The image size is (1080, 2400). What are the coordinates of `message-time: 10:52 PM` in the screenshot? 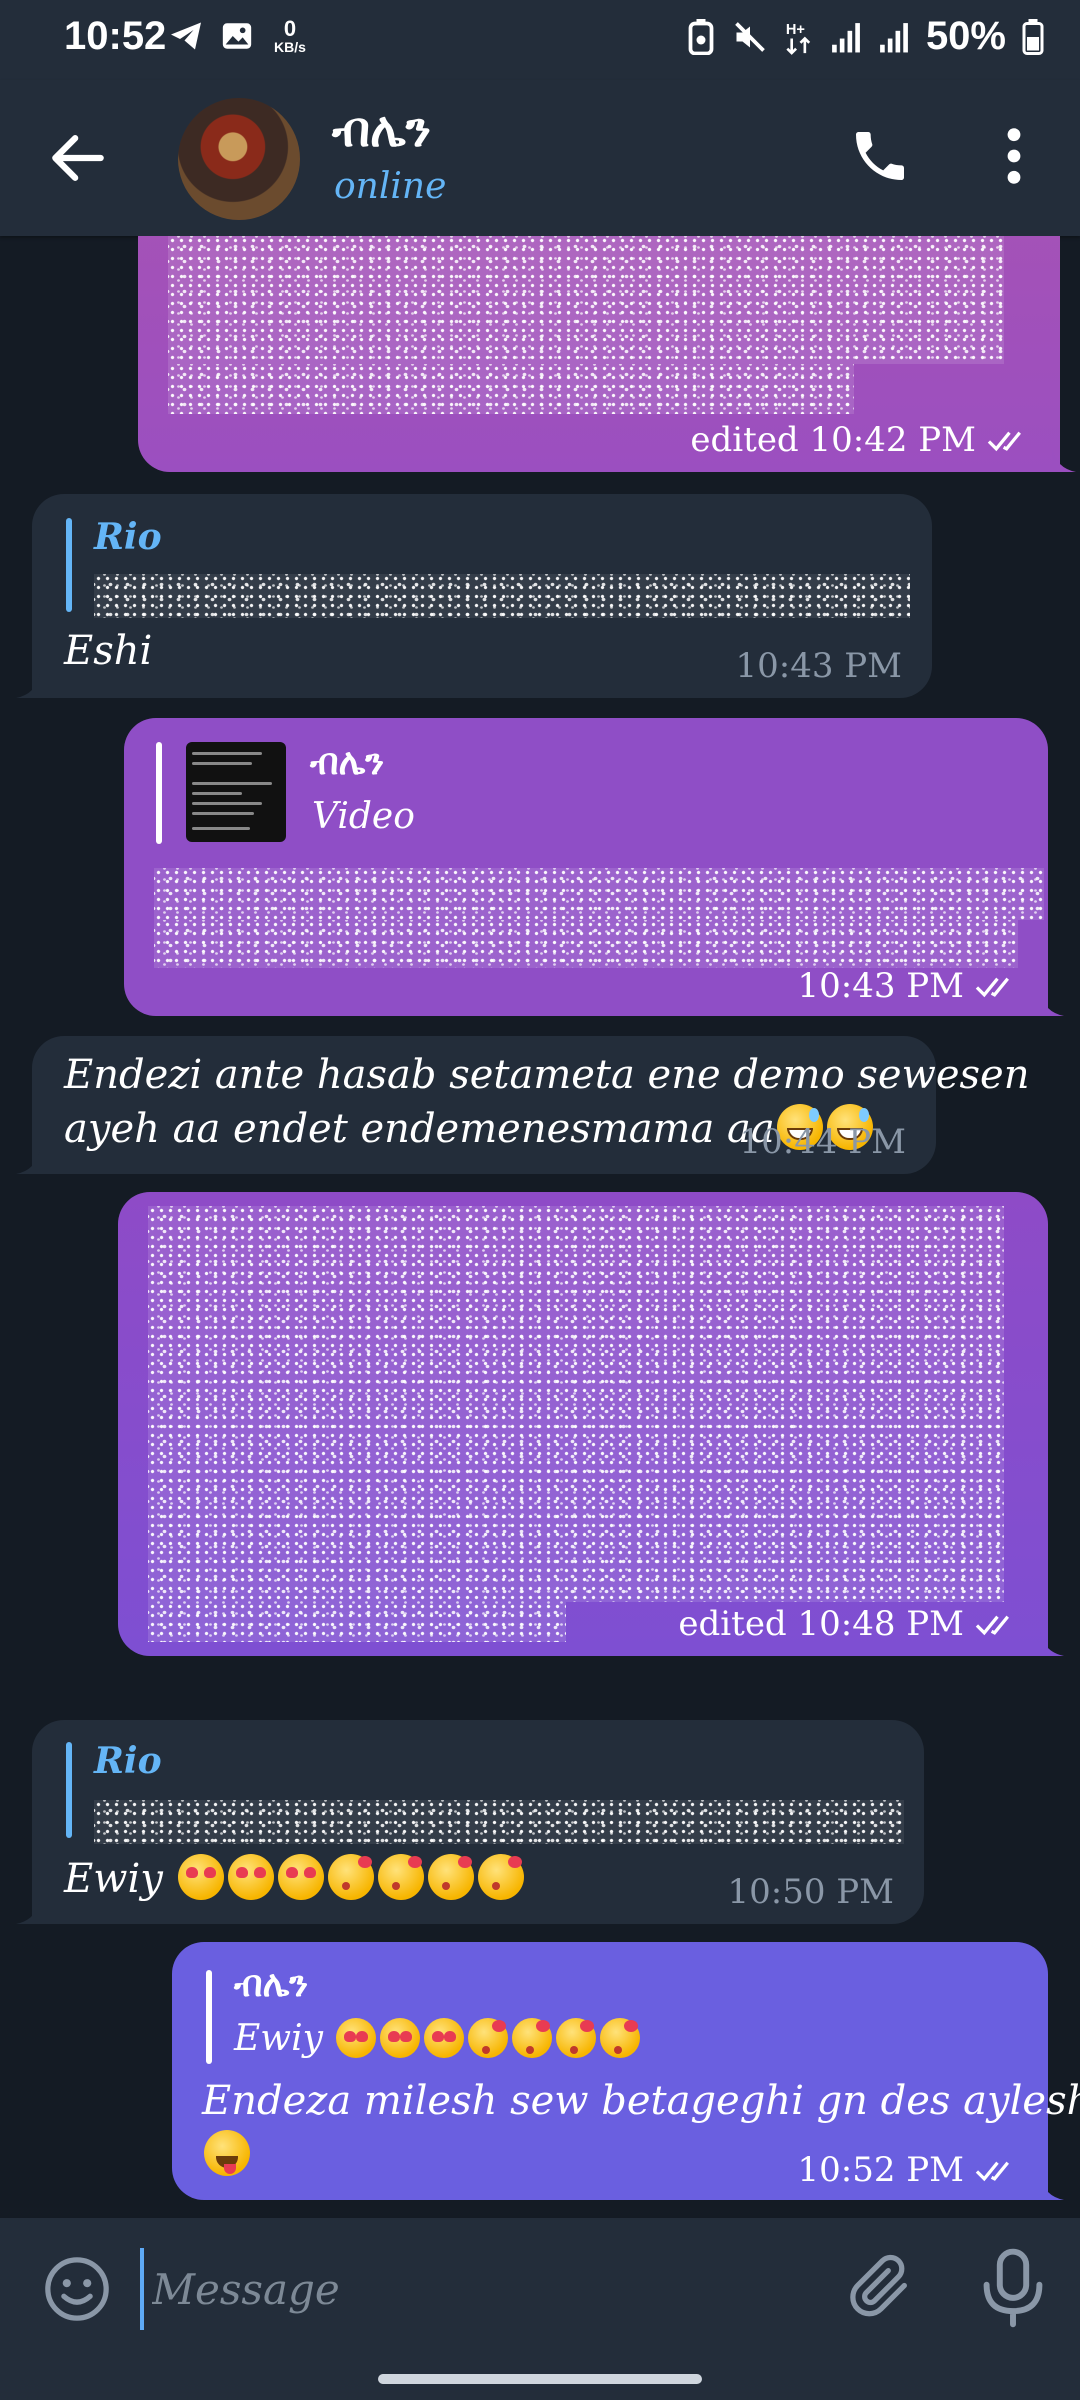 It's located at (880, 2170).